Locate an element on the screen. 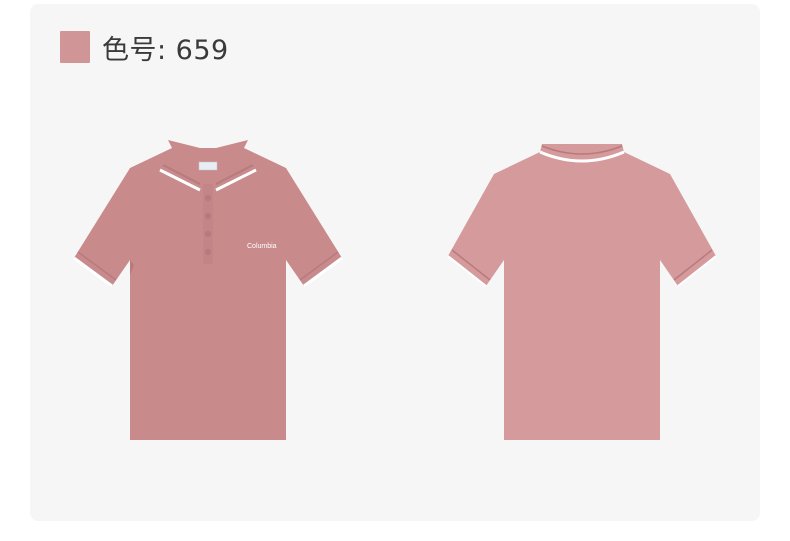 The height and width of the screenshot is (541, 790). color-code-label: 色号: 659 is located at coordinates (165, 50).